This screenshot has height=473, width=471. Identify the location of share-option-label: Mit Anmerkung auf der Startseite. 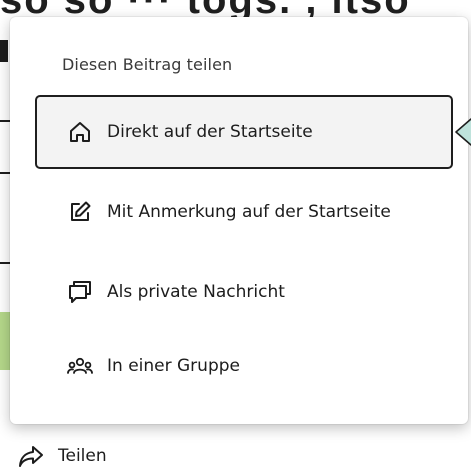
(249, 212).